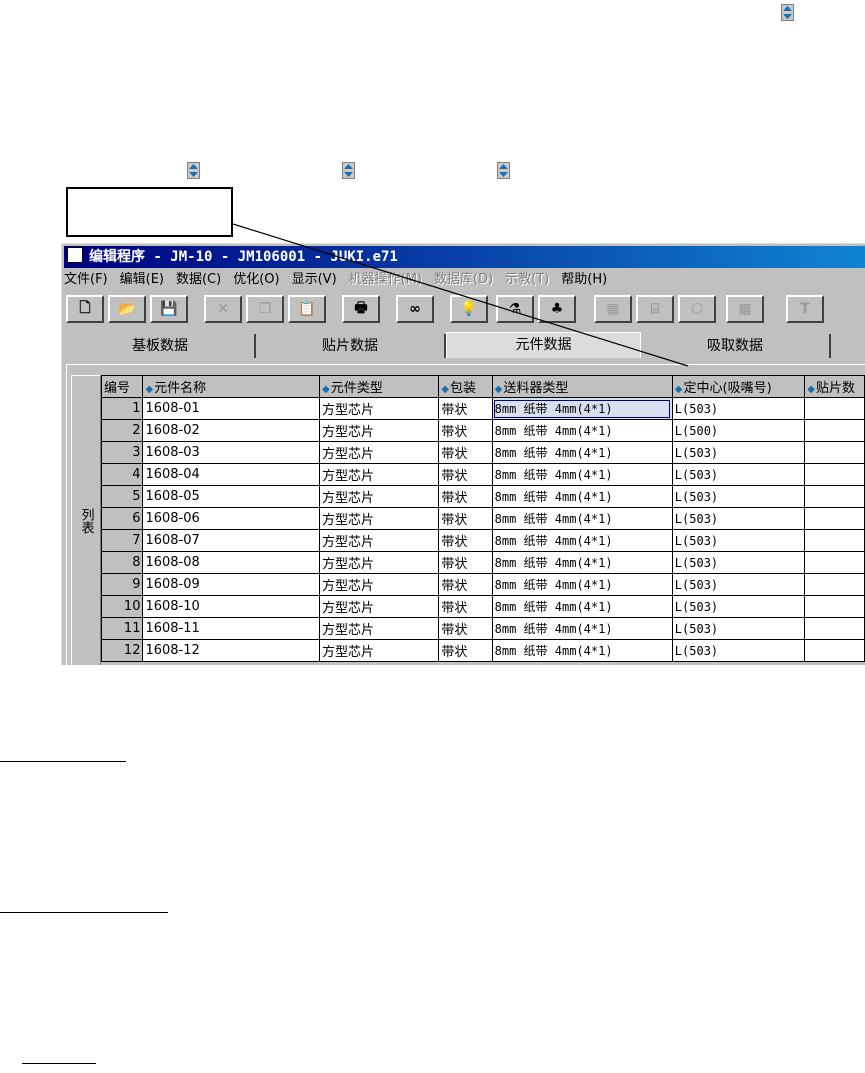 The height and width of the screenshot is (1073, 865). What do you see at coordinates (805, 309) in the screenshot?
I see `text-button: T` at bounding box center [805, 309].